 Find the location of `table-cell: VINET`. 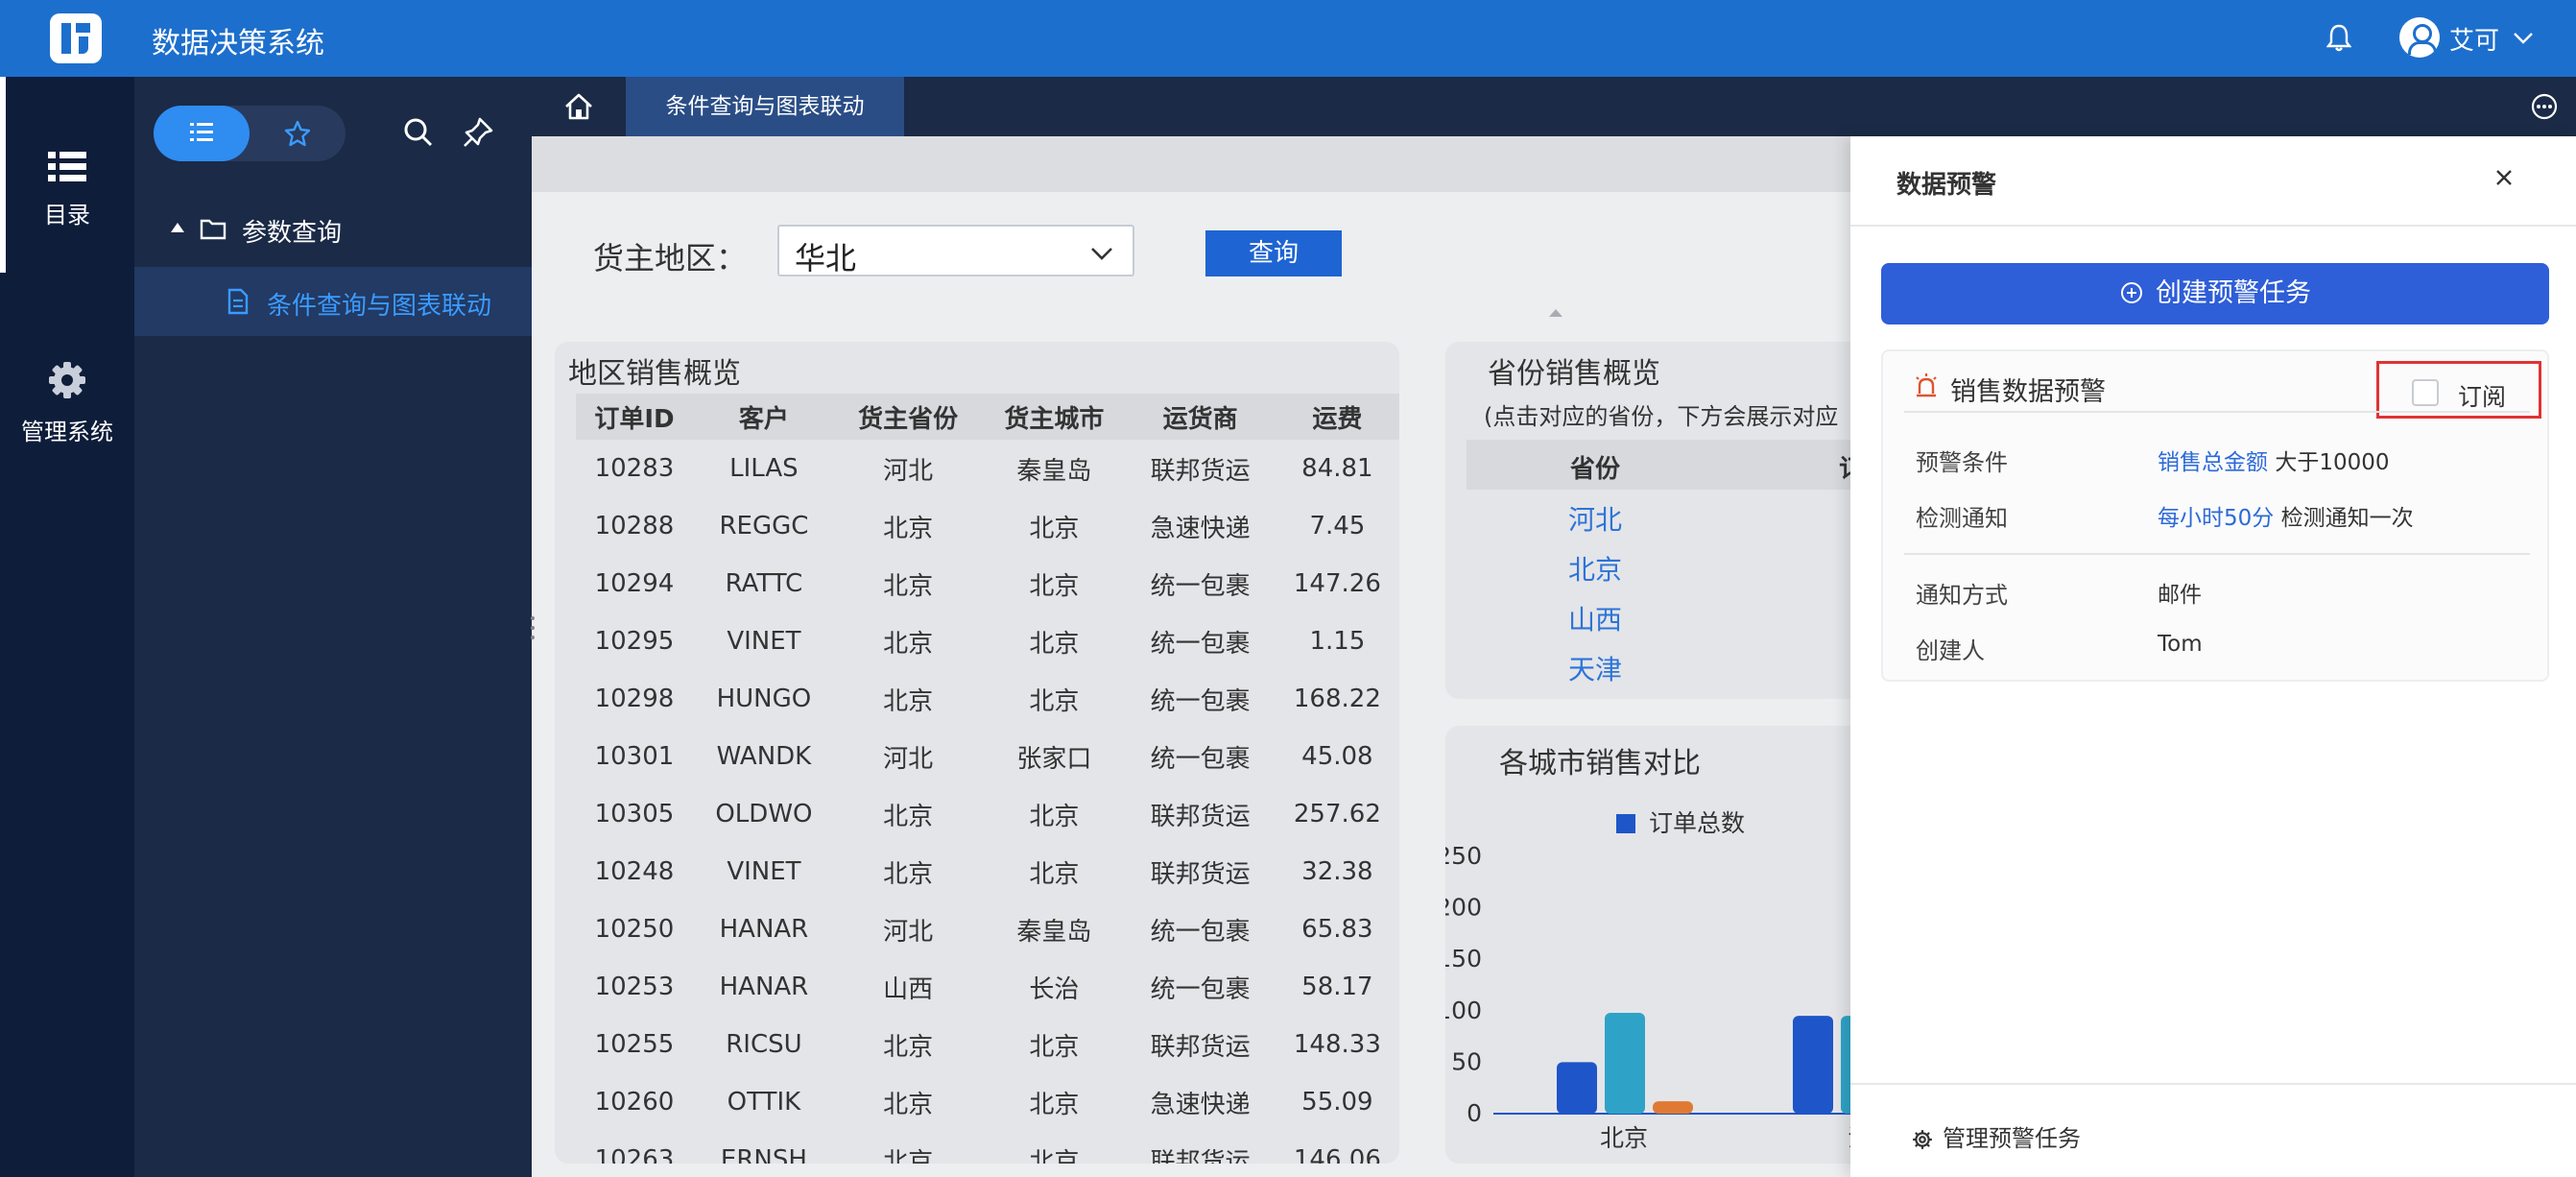

table-cell: VINET is located at coordinates (764, 871).